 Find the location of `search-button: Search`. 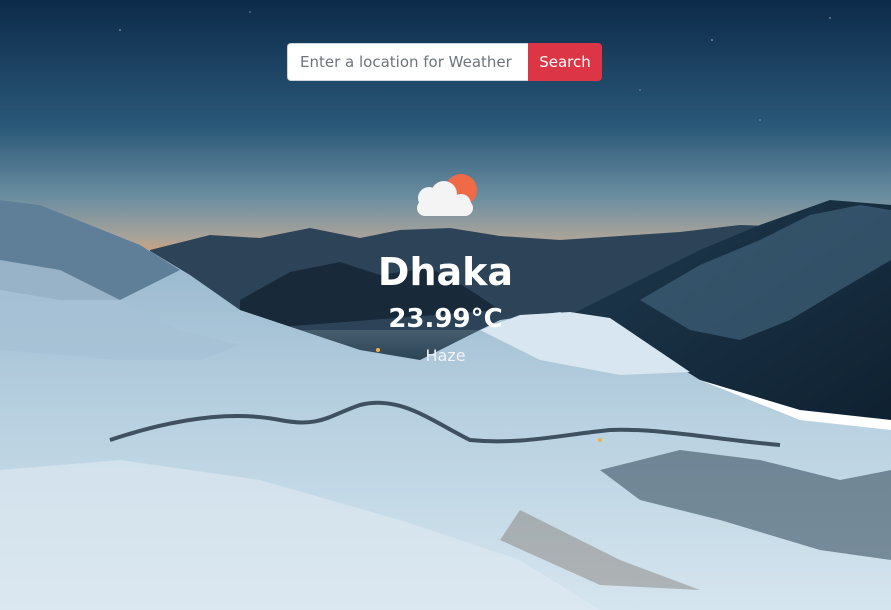

search-button: Search is located at coordinates (565, 62).